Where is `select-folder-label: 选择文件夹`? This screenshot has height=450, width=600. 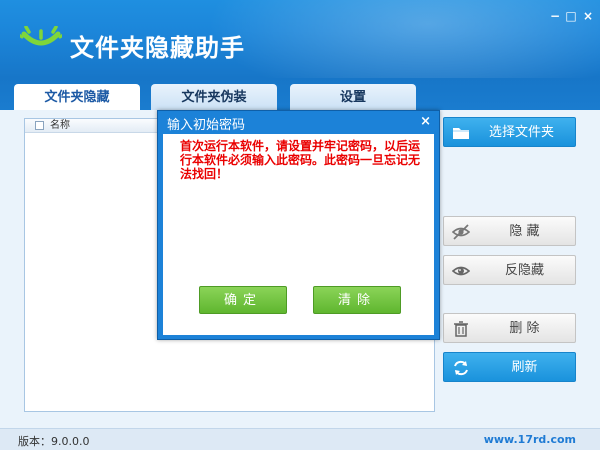 select-folder-label: 选择文件夹 is located at coordinates (521, 132).